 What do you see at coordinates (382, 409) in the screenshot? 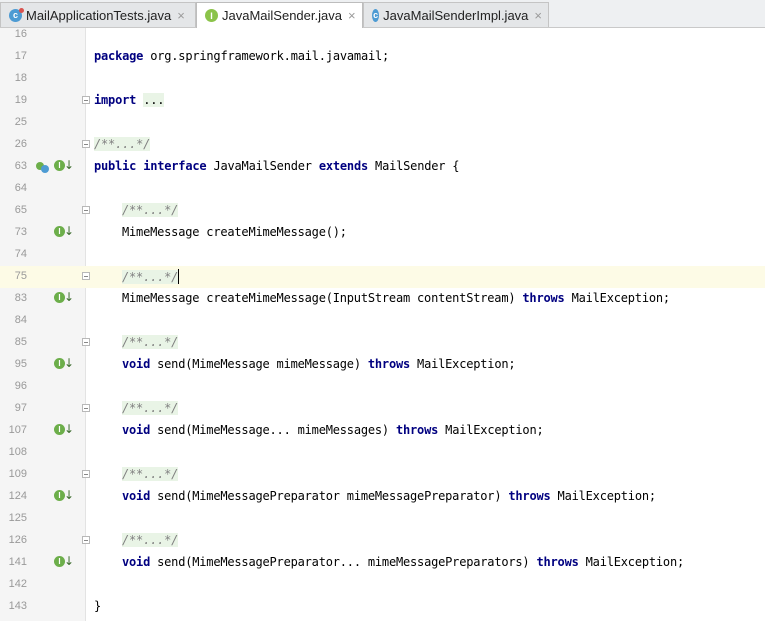
I see `code-line: 97 /**...*/` at bounding box center [382, 409].